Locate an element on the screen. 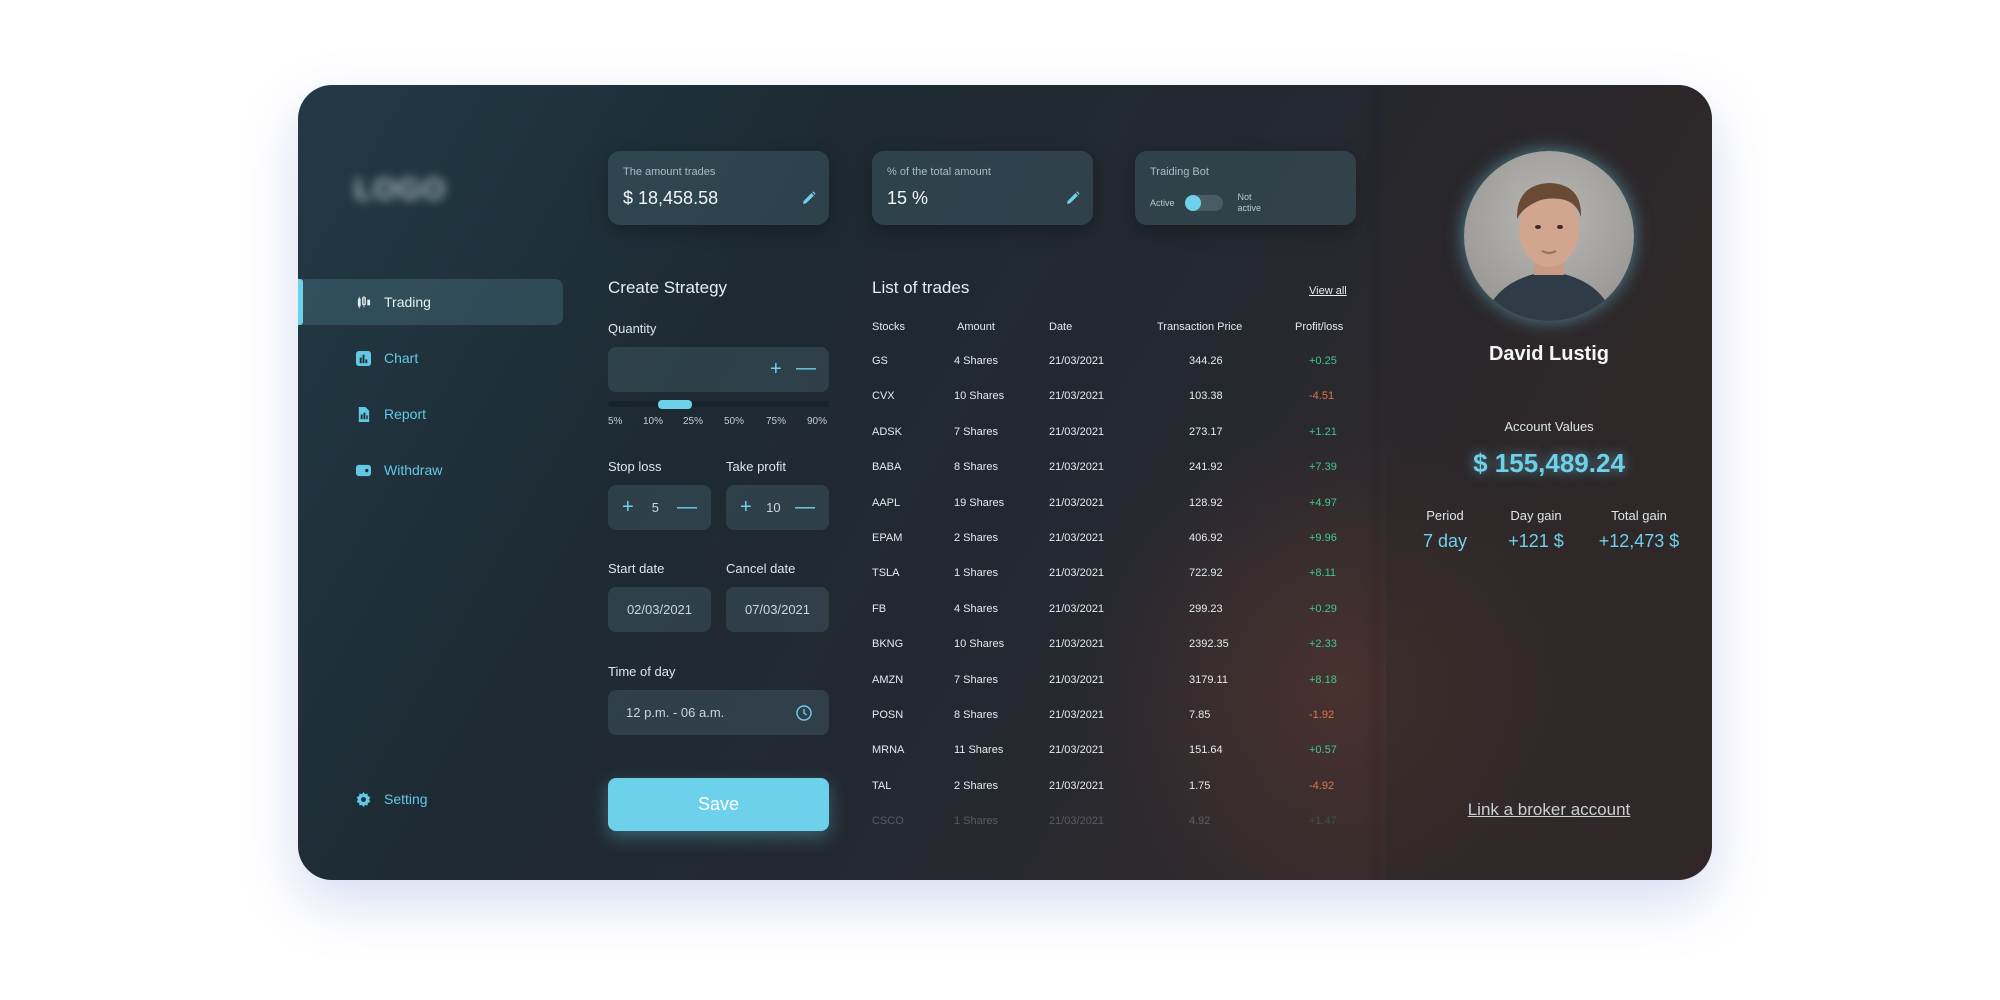  table-row: BABA 8 Shares 21/03/2021 241.92 +7.39 is located at coordinates (1122, 478).